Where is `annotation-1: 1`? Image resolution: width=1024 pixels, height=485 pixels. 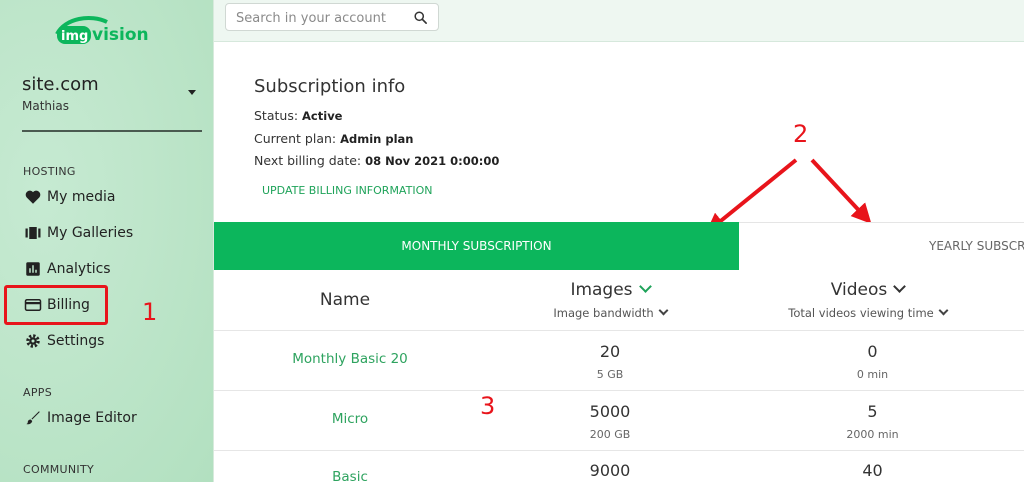 annotation-1: 1 is located at coordinates (150, 312).